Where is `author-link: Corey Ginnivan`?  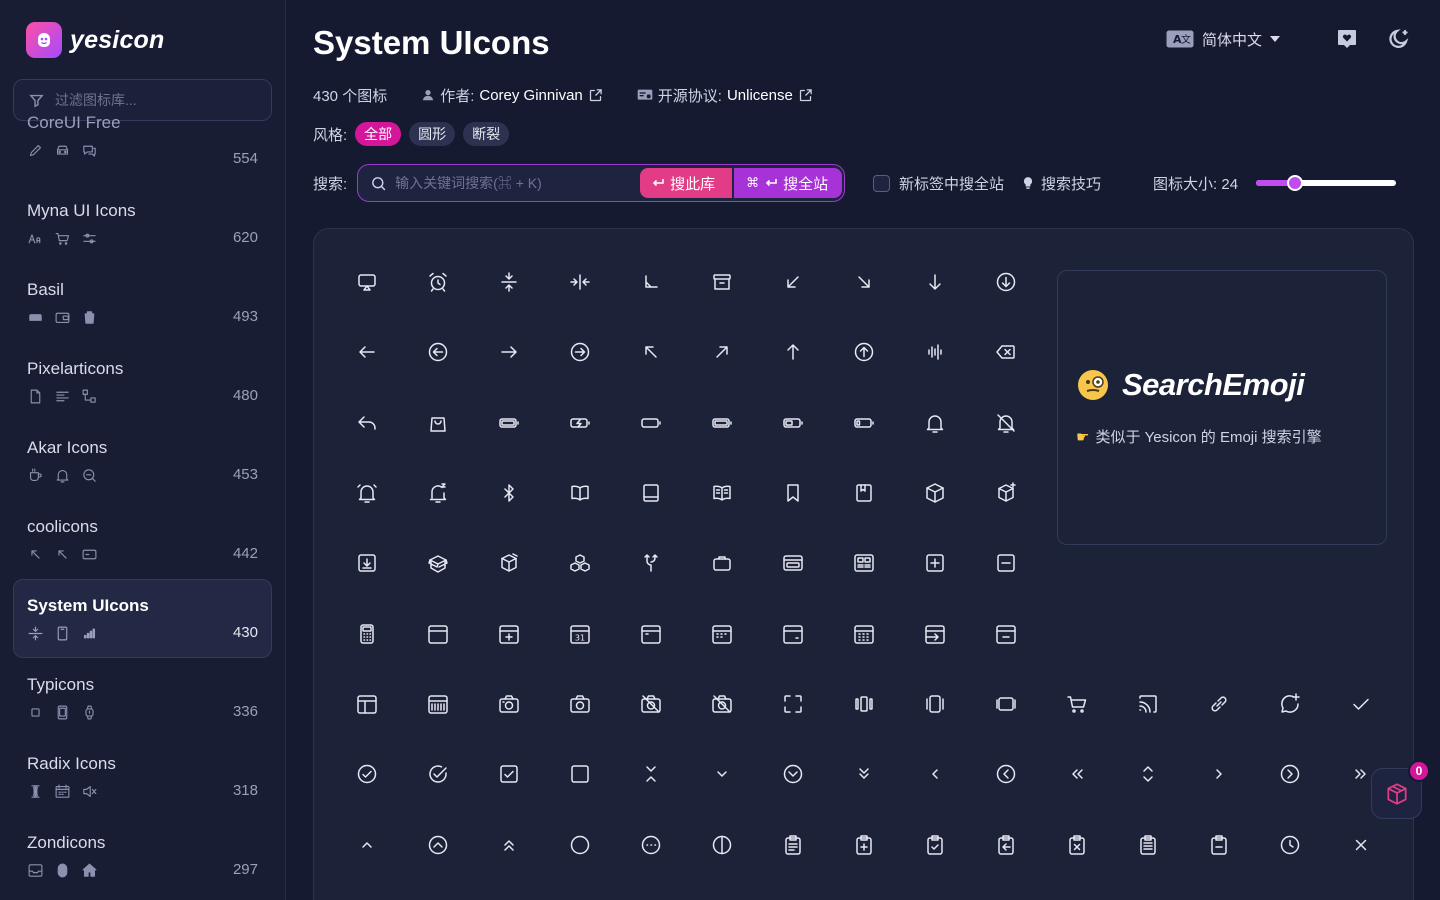 author-link: Corey Ginnivan is located at coordinates (530, 95).